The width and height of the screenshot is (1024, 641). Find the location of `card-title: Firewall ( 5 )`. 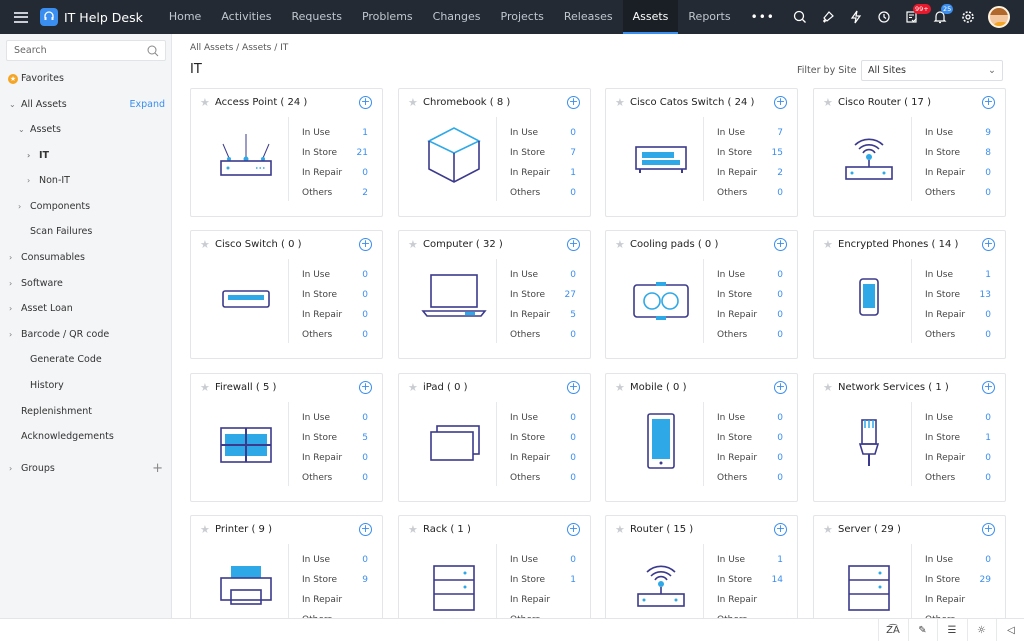

card-title: Firewall ( 5 ) is located at coordinates (245, 387).